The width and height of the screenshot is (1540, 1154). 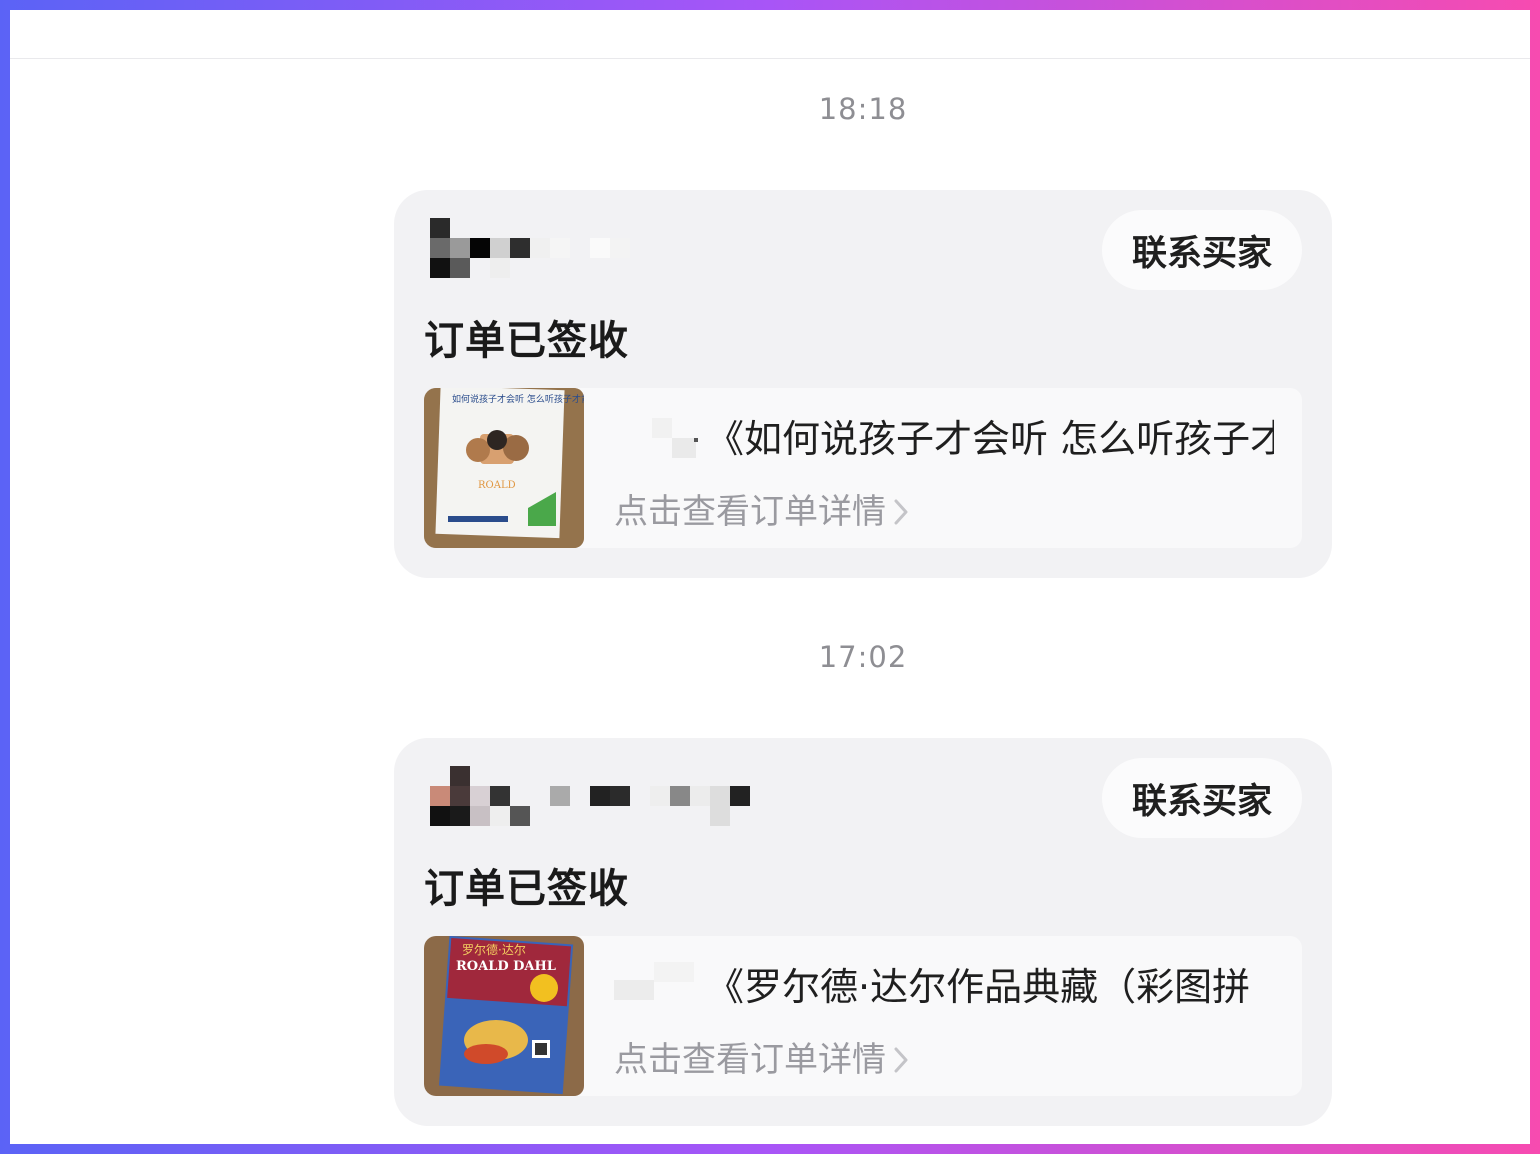 What do you see at coordinates (504, 1016) in the screenshot?
I see `product-thumbnail: 罗尔德·达尔 ROALD DAHL` at bounding box center [504, 1016].